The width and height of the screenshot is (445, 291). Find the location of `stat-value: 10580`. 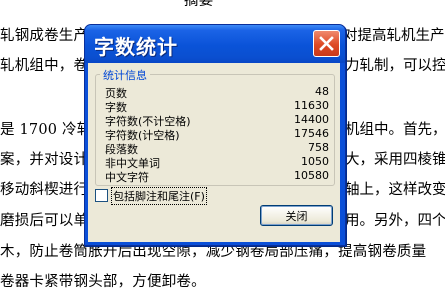

stat-value: 10580 is located at coordinates (311, 175).